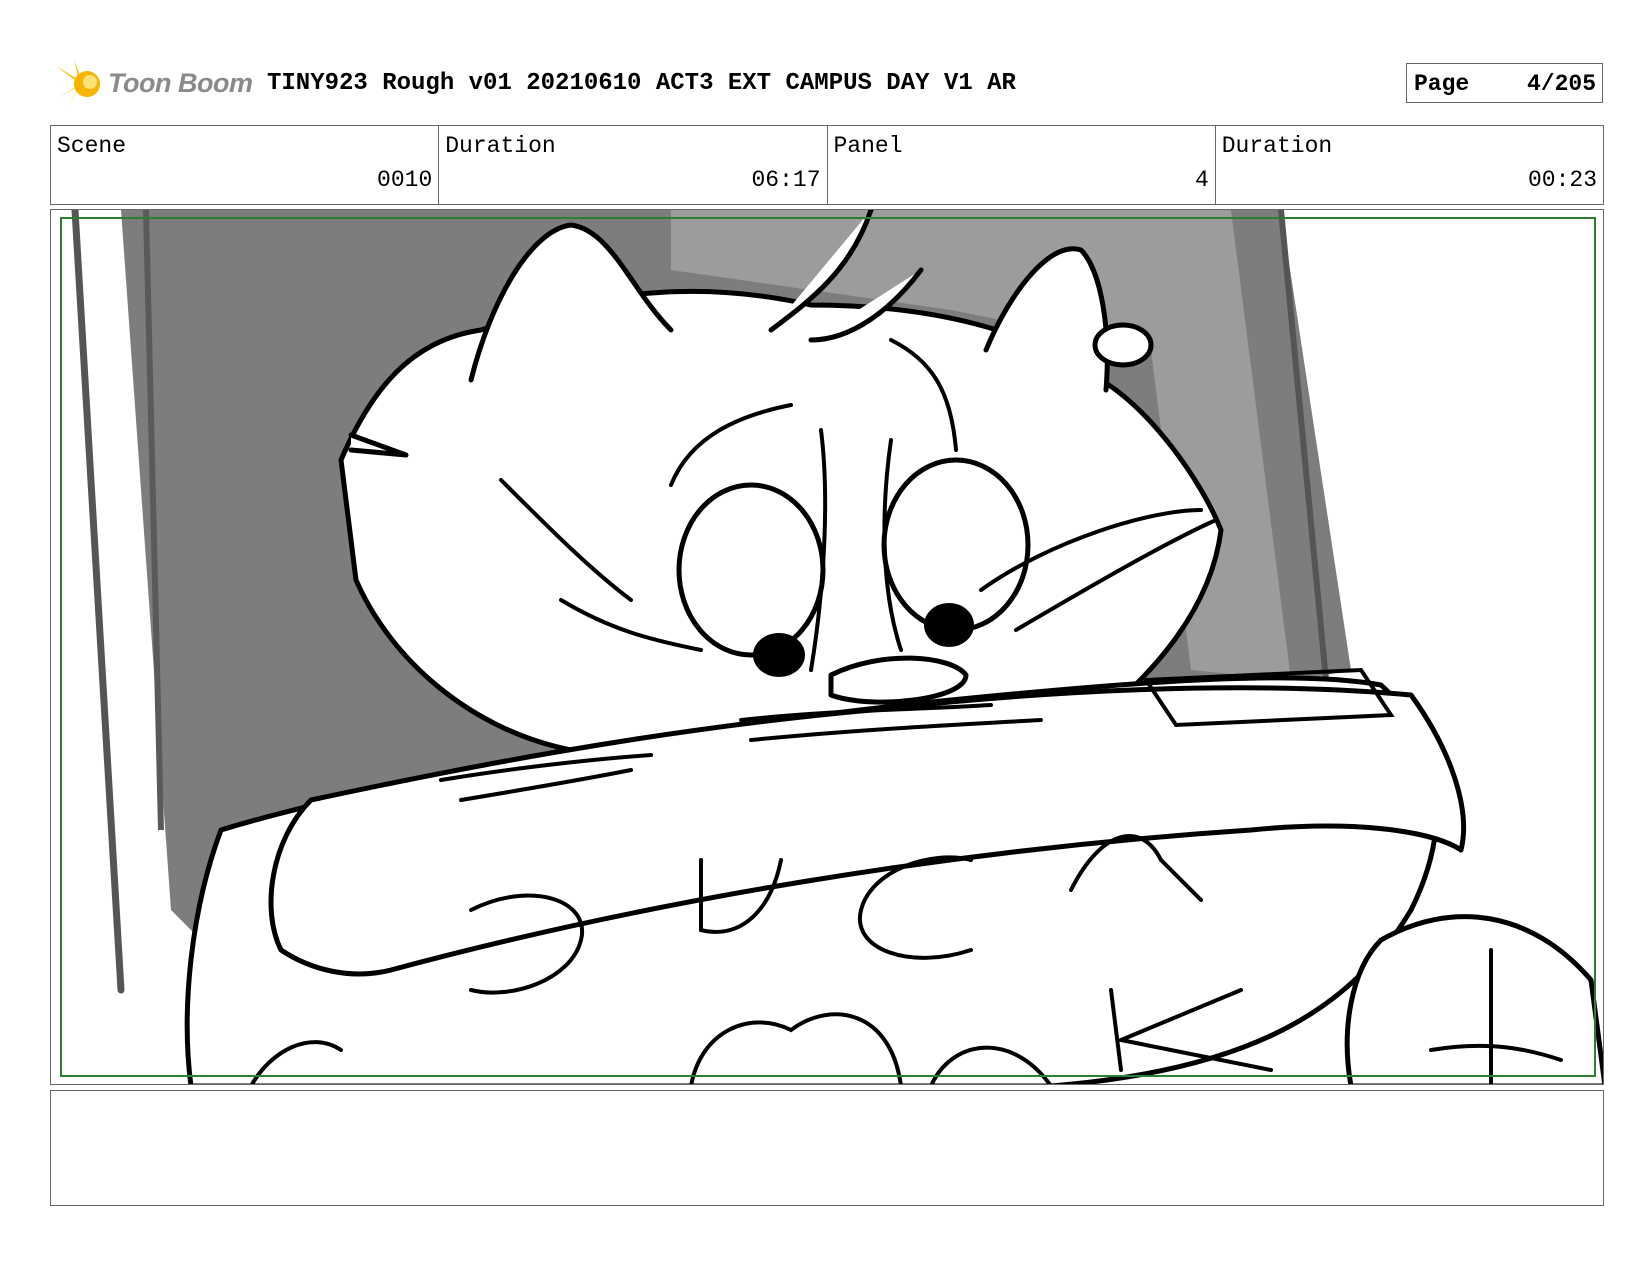 The width and height of the screenshot is (1650, 1275). I want to click on panel-duration-label: Duration, so click(1277, 146).